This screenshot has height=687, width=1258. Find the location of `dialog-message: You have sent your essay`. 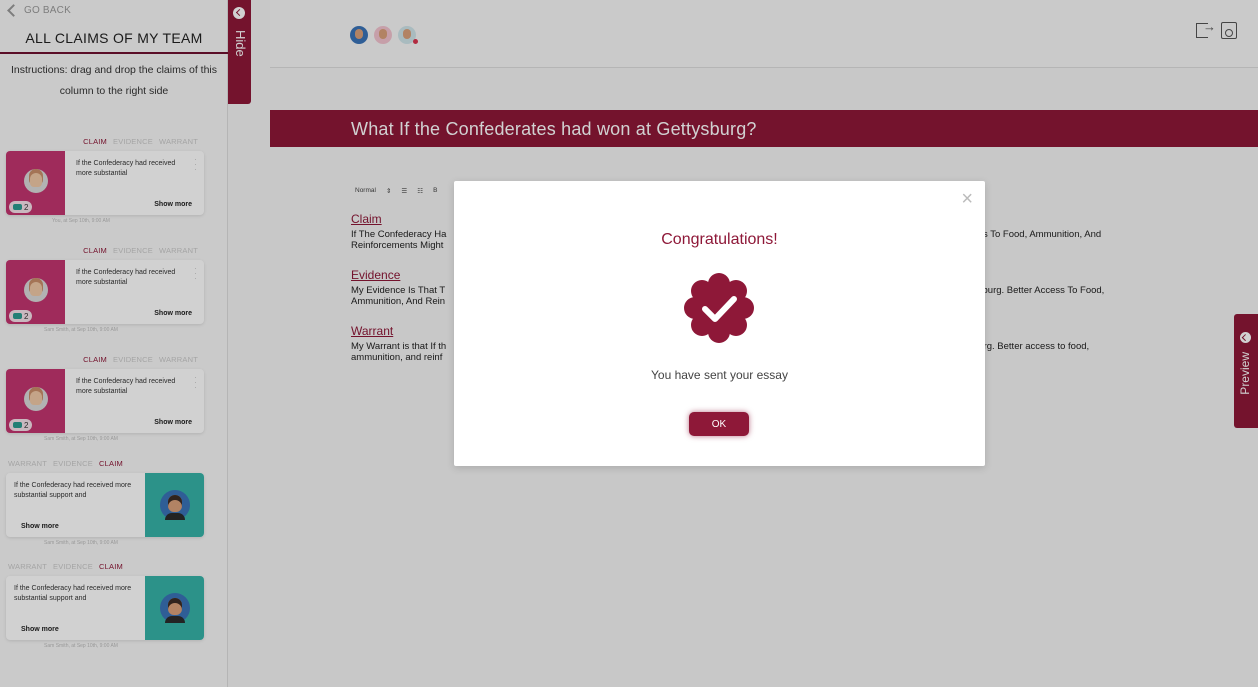

dialog-message: You have sent your essay is located at coordinates (719, 375).